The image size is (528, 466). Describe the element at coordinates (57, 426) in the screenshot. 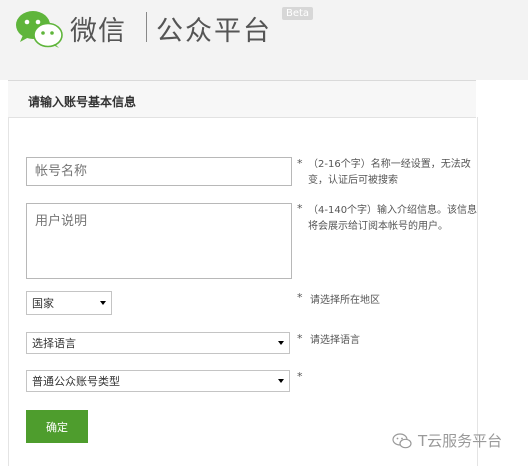

I see `submit-button: 确定` at that location.